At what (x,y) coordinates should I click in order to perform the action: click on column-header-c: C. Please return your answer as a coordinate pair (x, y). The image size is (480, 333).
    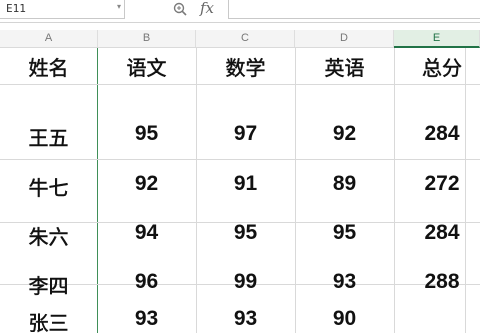
    Looking at the image, I should click on (245, 38).